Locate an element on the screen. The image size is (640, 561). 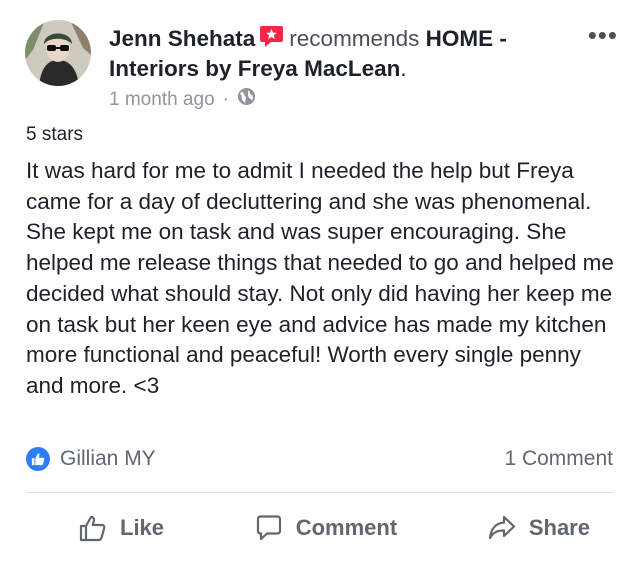
share-button: Share is located at coordinates (538, 528).